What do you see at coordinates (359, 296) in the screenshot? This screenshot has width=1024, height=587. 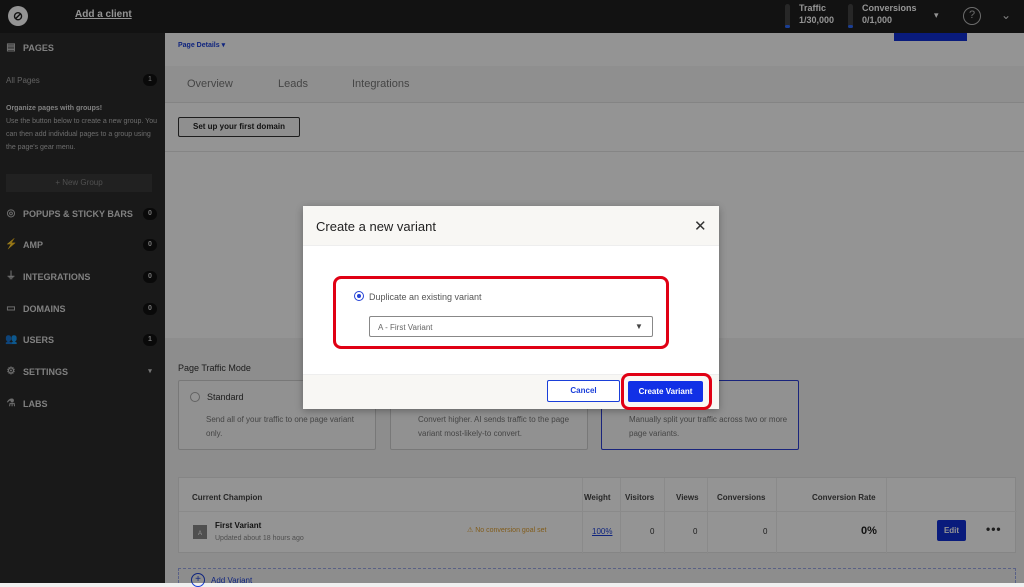 I see `duplicate-radio` at bounding box center [359, 296].